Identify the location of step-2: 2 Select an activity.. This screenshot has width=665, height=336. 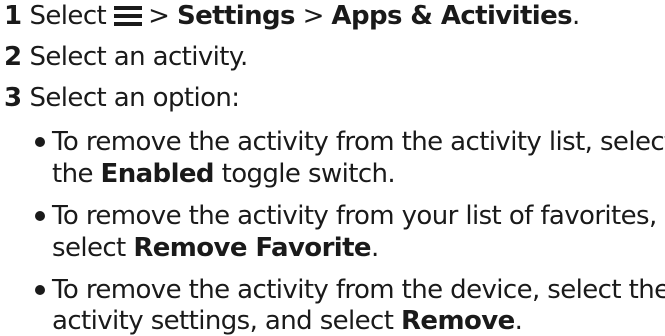
(126, 57).